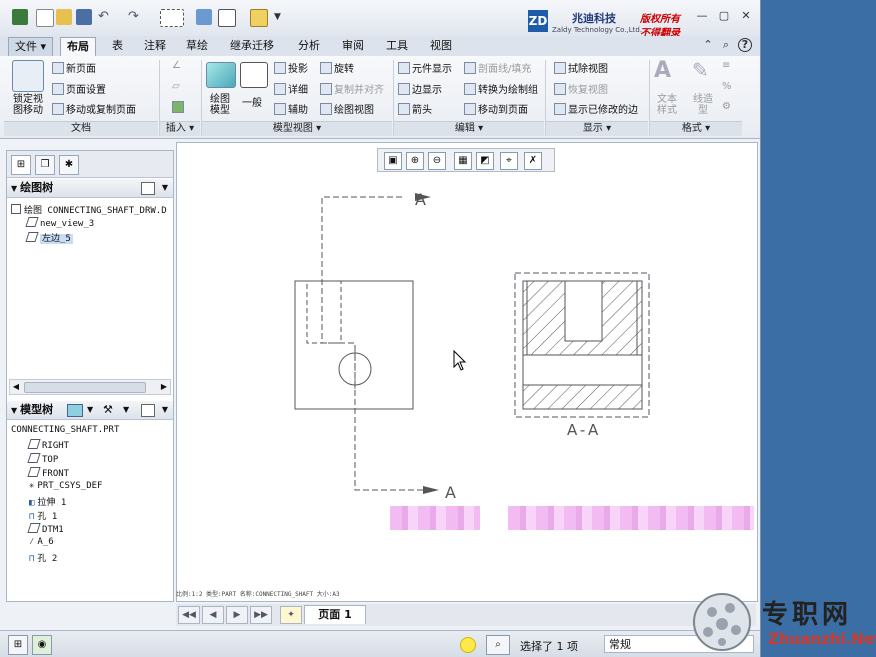  What do you see at coordinates (47, 501) in the screenshot?
I see `tree-item-extrude: ◧ 拉伸 1` at bounding box center [47, 501].